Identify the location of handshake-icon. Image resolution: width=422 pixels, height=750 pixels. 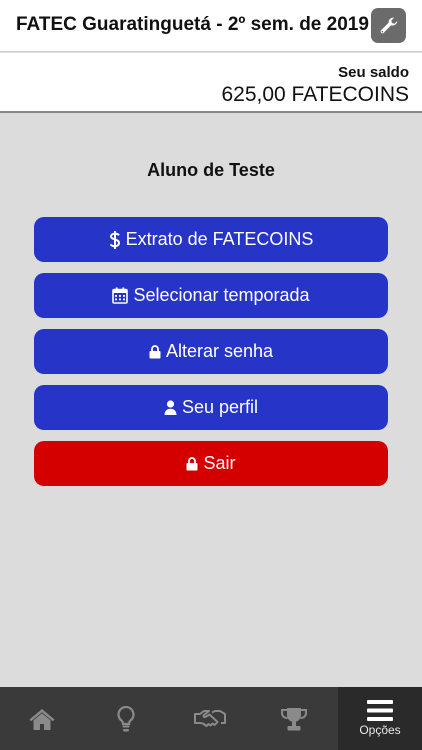
(210, 718).